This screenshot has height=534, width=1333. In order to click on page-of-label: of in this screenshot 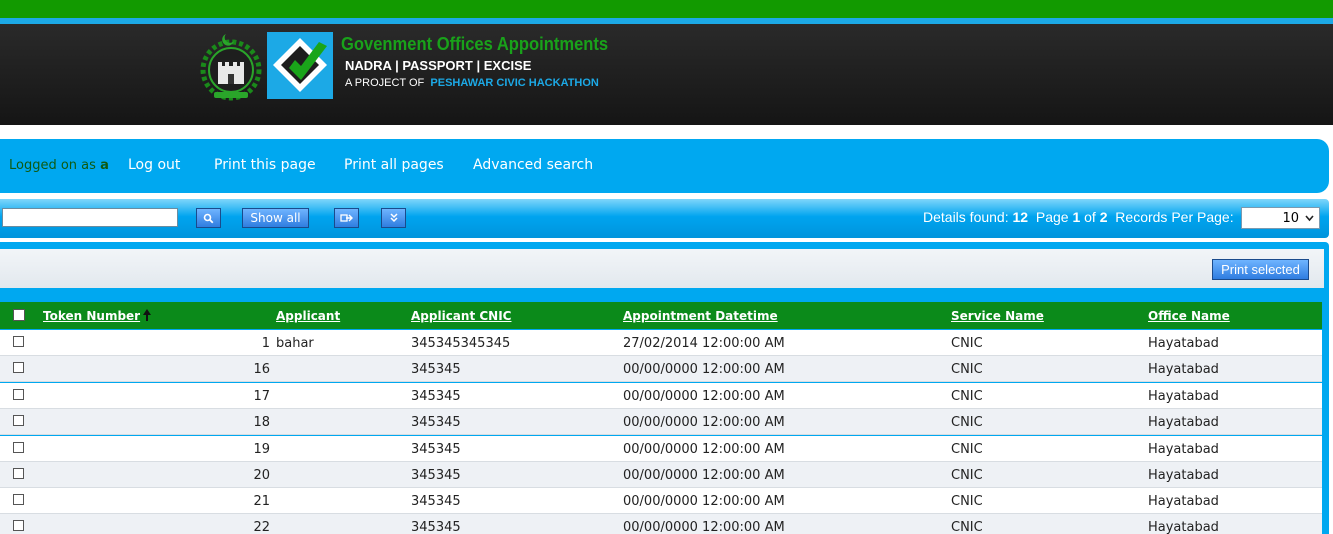, I will do `click(1090, 217)`.